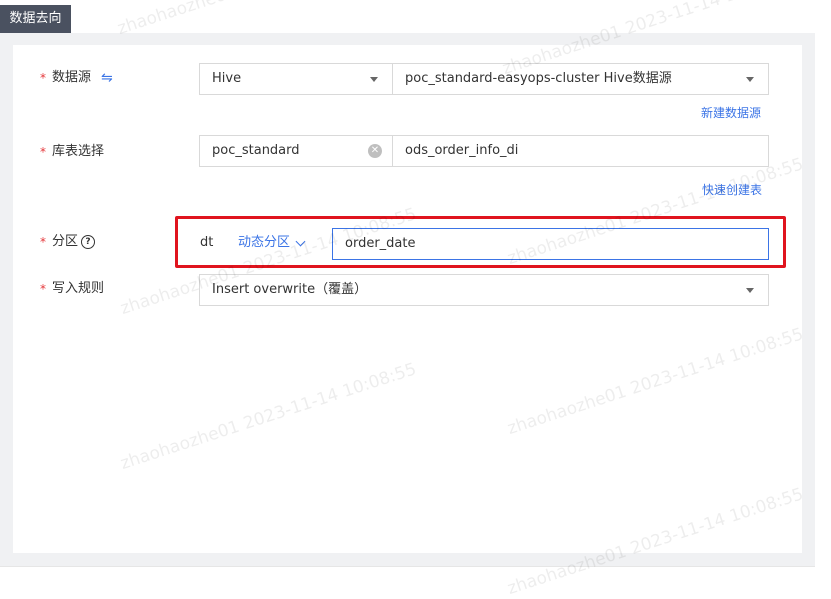 The image size is (831, 599). I want to click on section-tab-data-destination: 数据去向, so click(35, 19).